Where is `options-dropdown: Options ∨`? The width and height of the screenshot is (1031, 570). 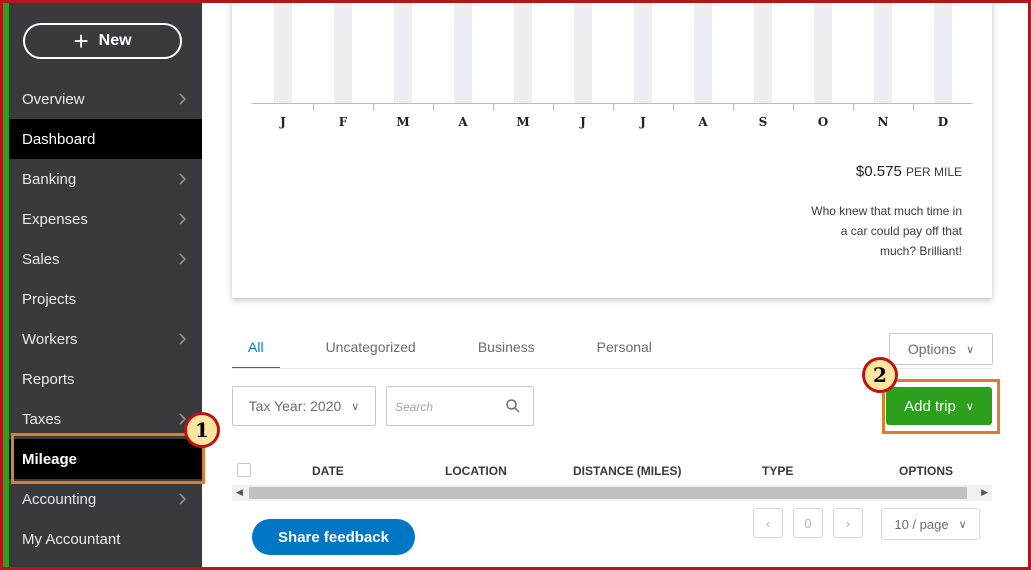
options-dropdown: Options ∨ is located at coordinates (941, 349).